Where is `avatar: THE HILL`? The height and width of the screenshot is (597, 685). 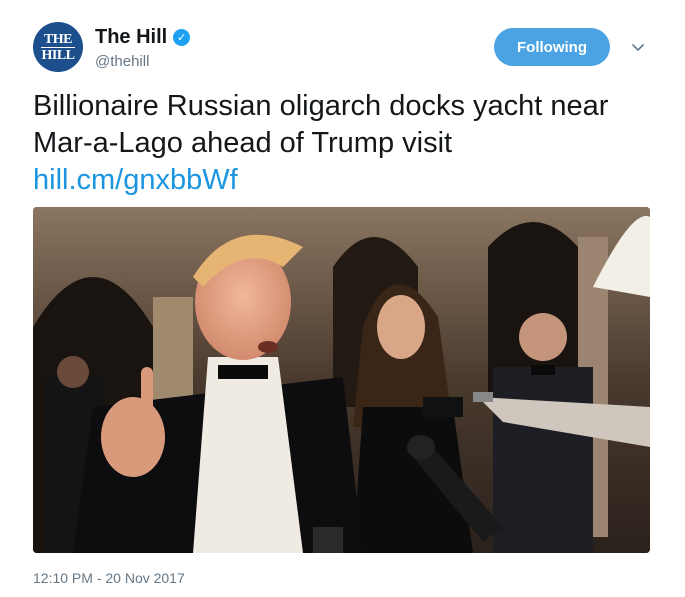 avatar: THE HILL is located at coordinates (58, 47).